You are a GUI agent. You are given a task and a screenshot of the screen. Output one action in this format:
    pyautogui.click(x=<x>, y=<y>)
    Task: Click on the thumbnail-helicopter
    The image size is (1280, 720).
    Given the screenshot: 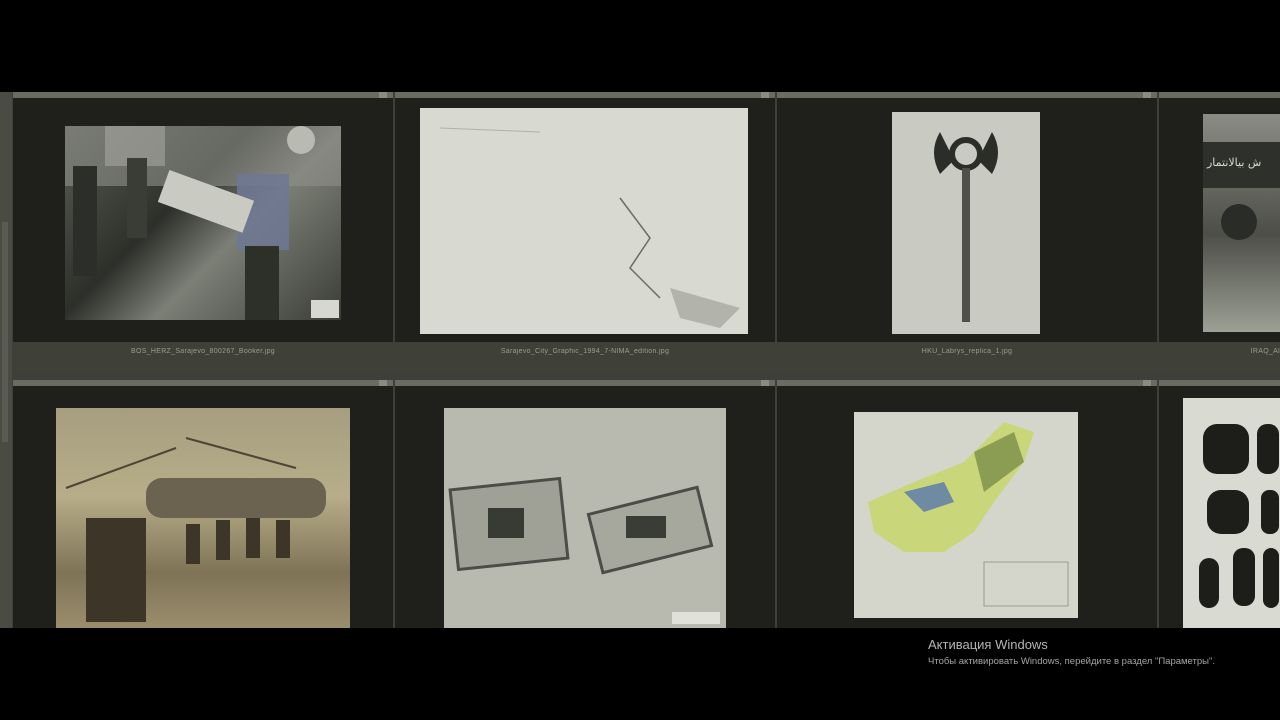 What is the action you would take?
    pyautogui.click(x=203, y=518)
    